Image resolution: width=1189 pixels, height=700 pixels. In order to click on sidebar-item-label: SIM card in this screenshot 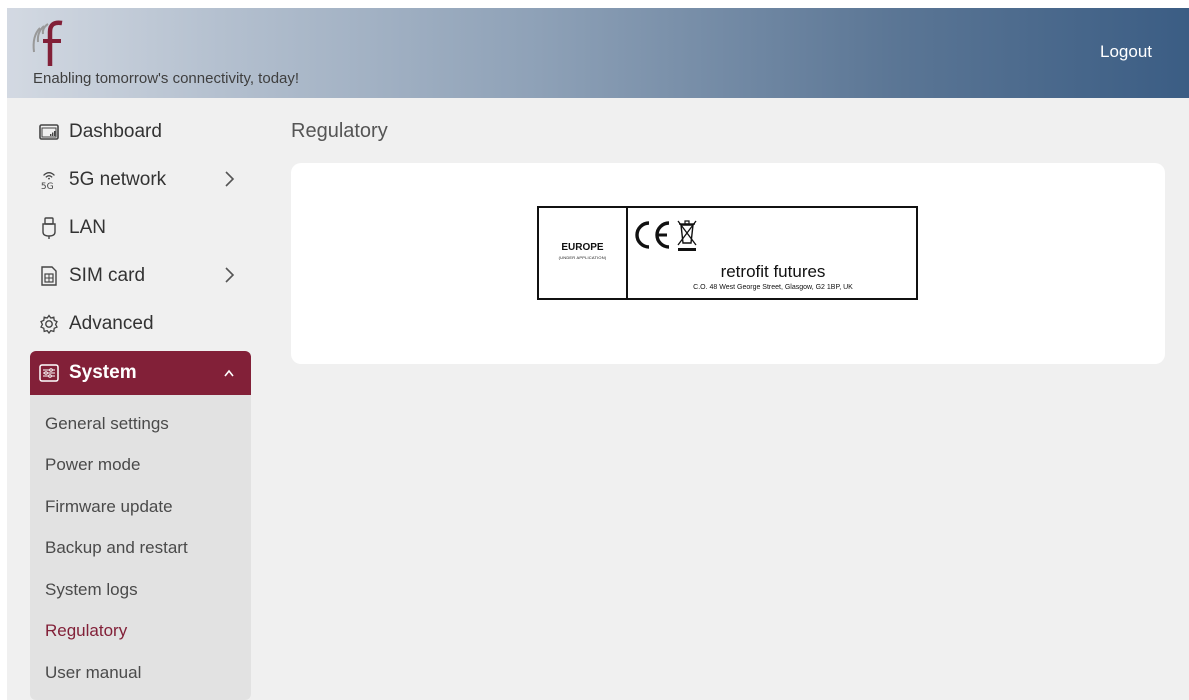, I will do `click(107, 275)`.